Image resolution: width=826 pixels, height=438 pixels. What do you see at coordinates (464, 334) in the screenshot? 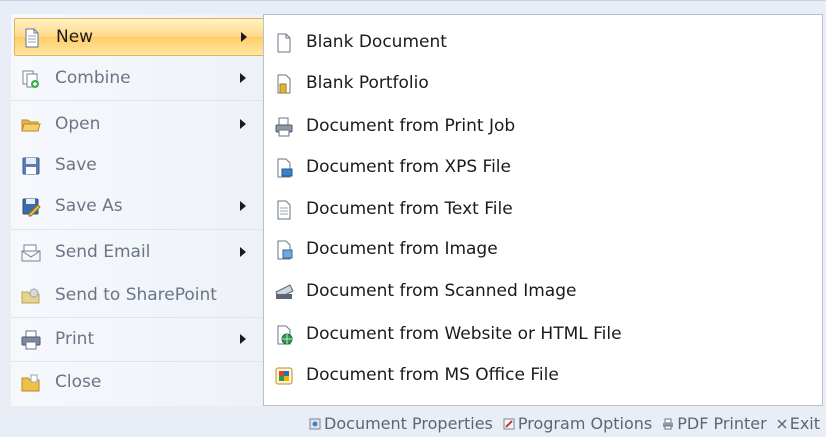
I see `submenu-item-label: Document from Website or HTML File` at bounding box center [464, 334].